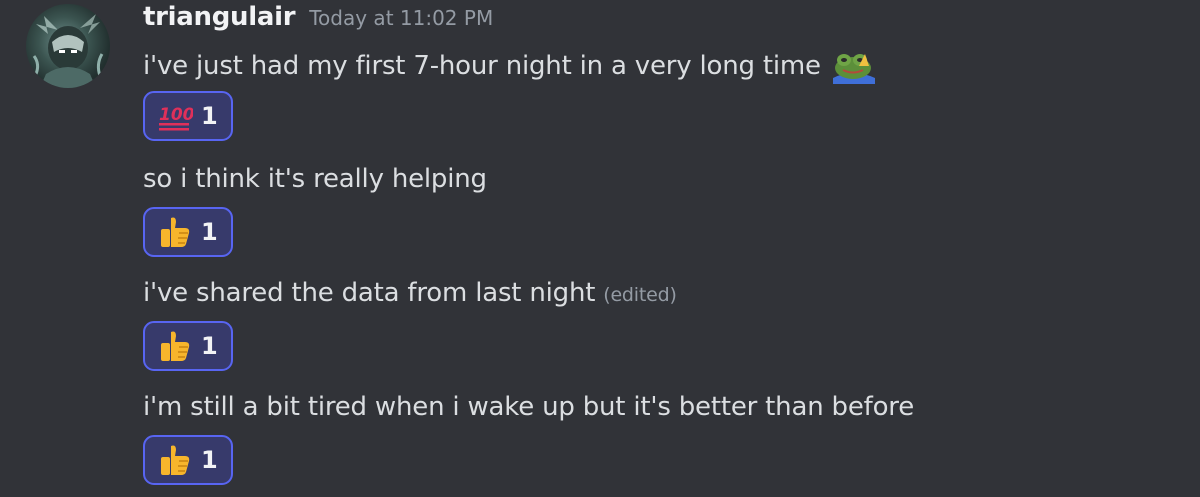 This screenshot has width=1200, height=497. I want to click on username: triangulair, so click(219, 17).